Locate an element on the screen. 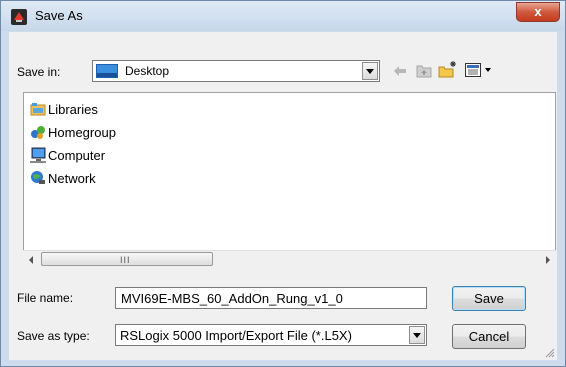 This screenshot has width=566, height=367. save-as-type-value: RSLogix 5000 Import/Export File (*.L5X) is located at coordinates (236, 335).